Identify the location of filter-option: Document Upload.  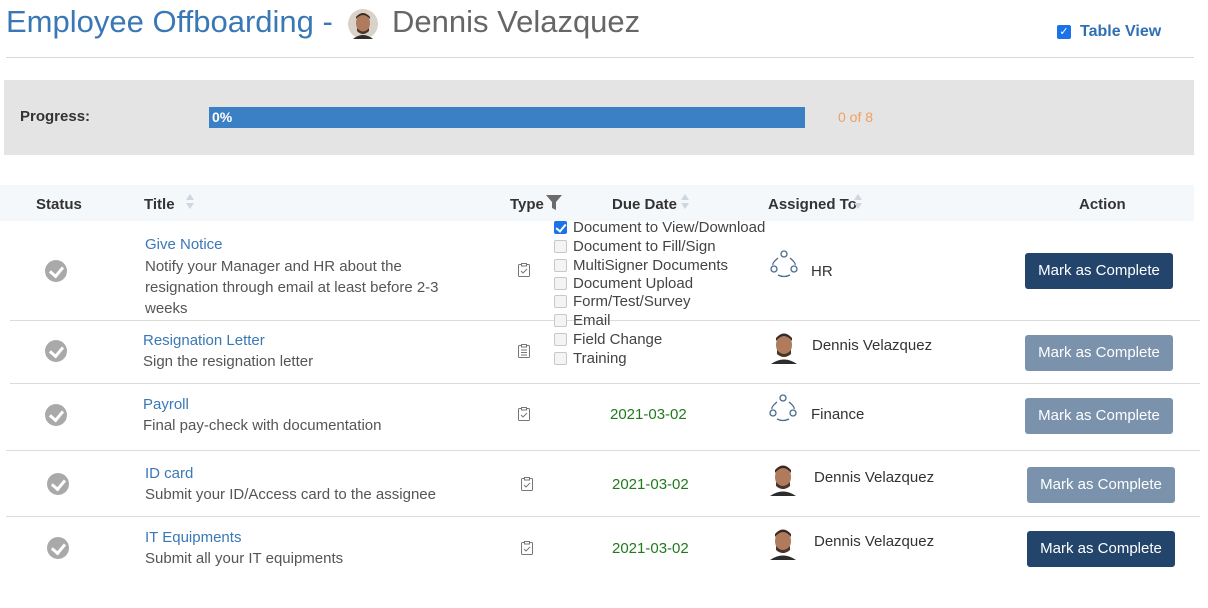
(623, 283).